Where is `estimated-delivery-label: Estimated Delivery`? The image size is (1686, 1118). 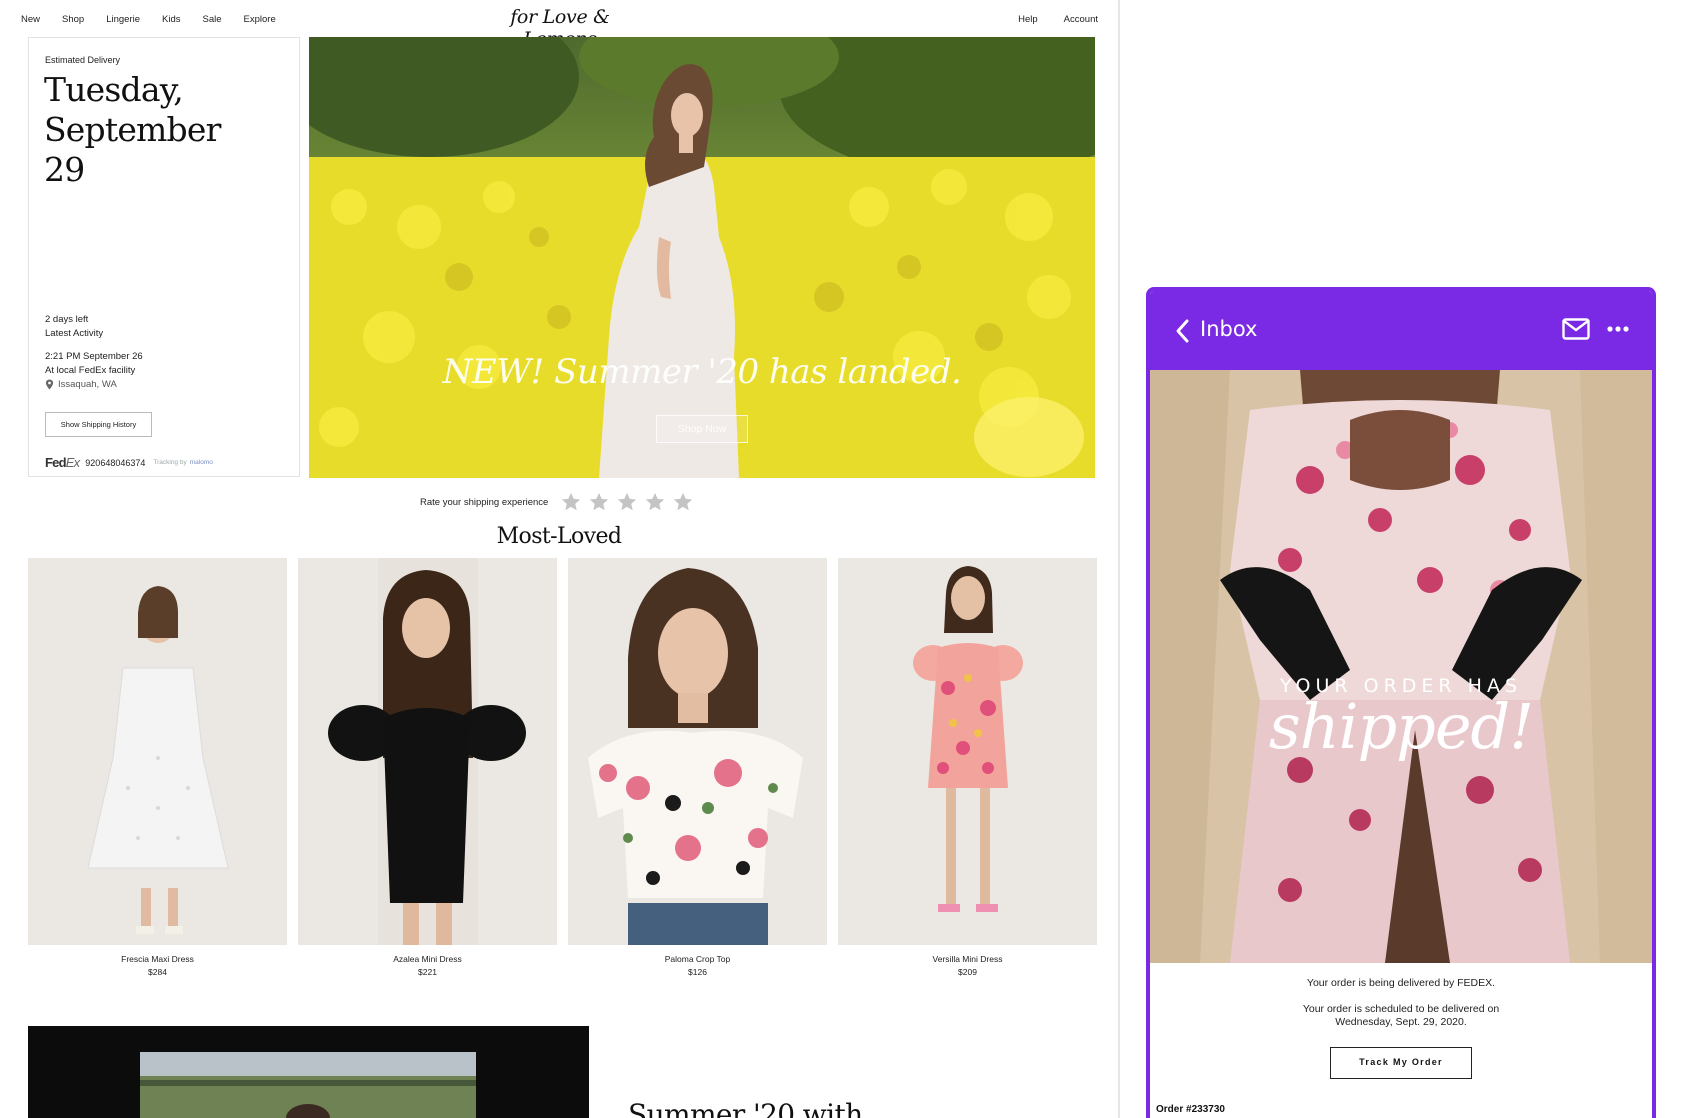 estimated-delivery-label: Estimated Delivery is located at coordinates (83, 60).